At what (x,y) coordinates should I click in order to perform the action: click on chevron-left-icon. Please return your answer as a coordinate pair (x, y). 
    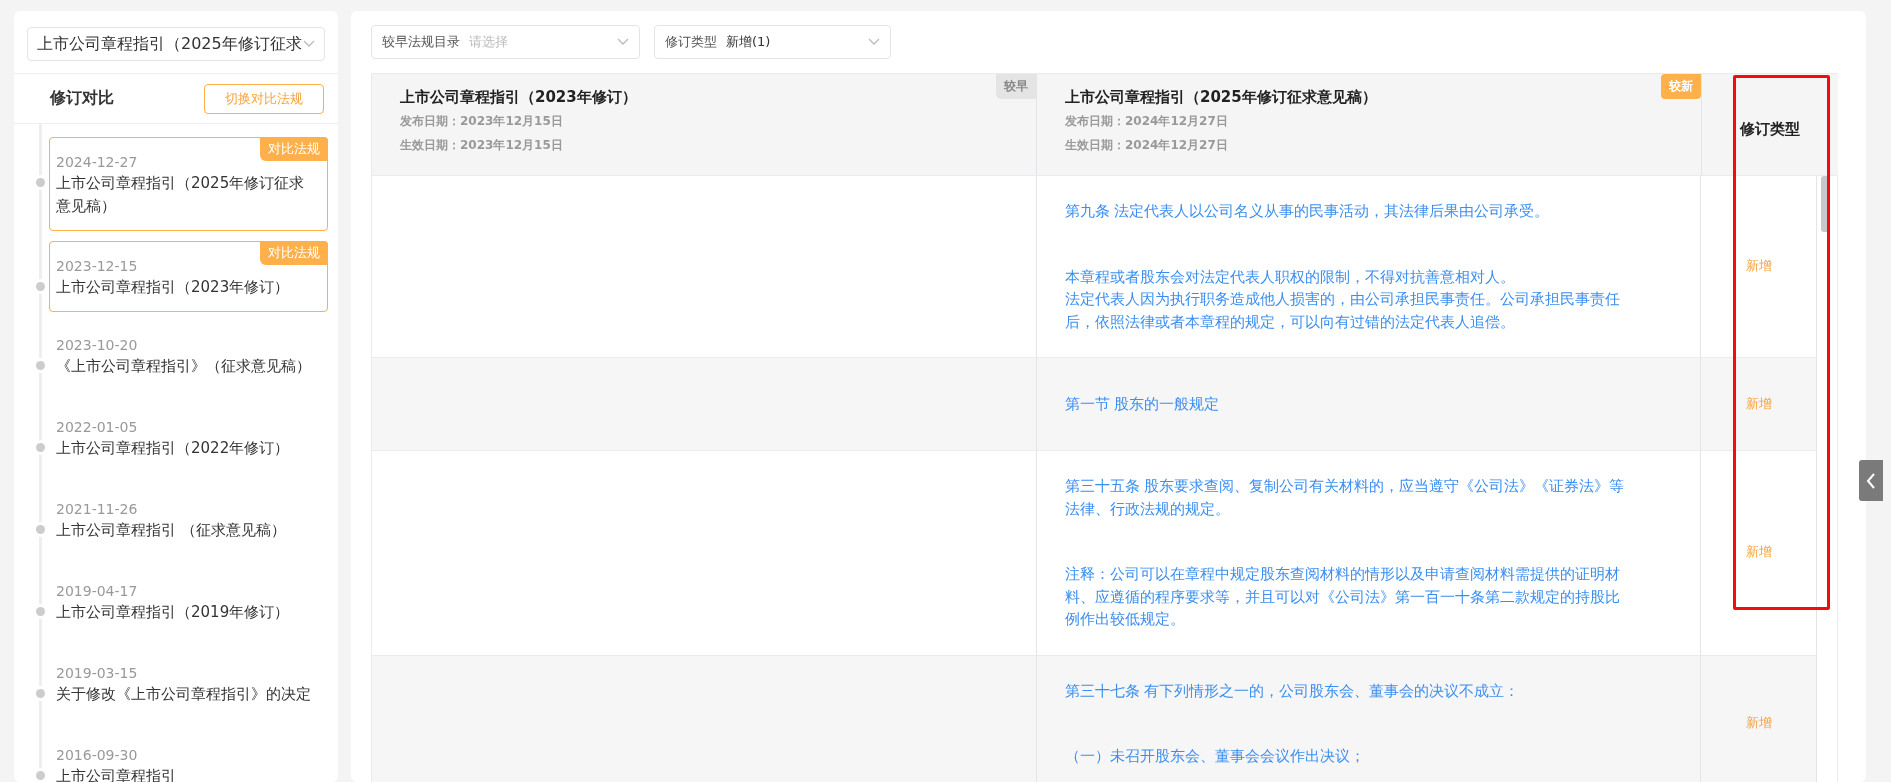
    Looking at the image, I should click on (1871, 480).